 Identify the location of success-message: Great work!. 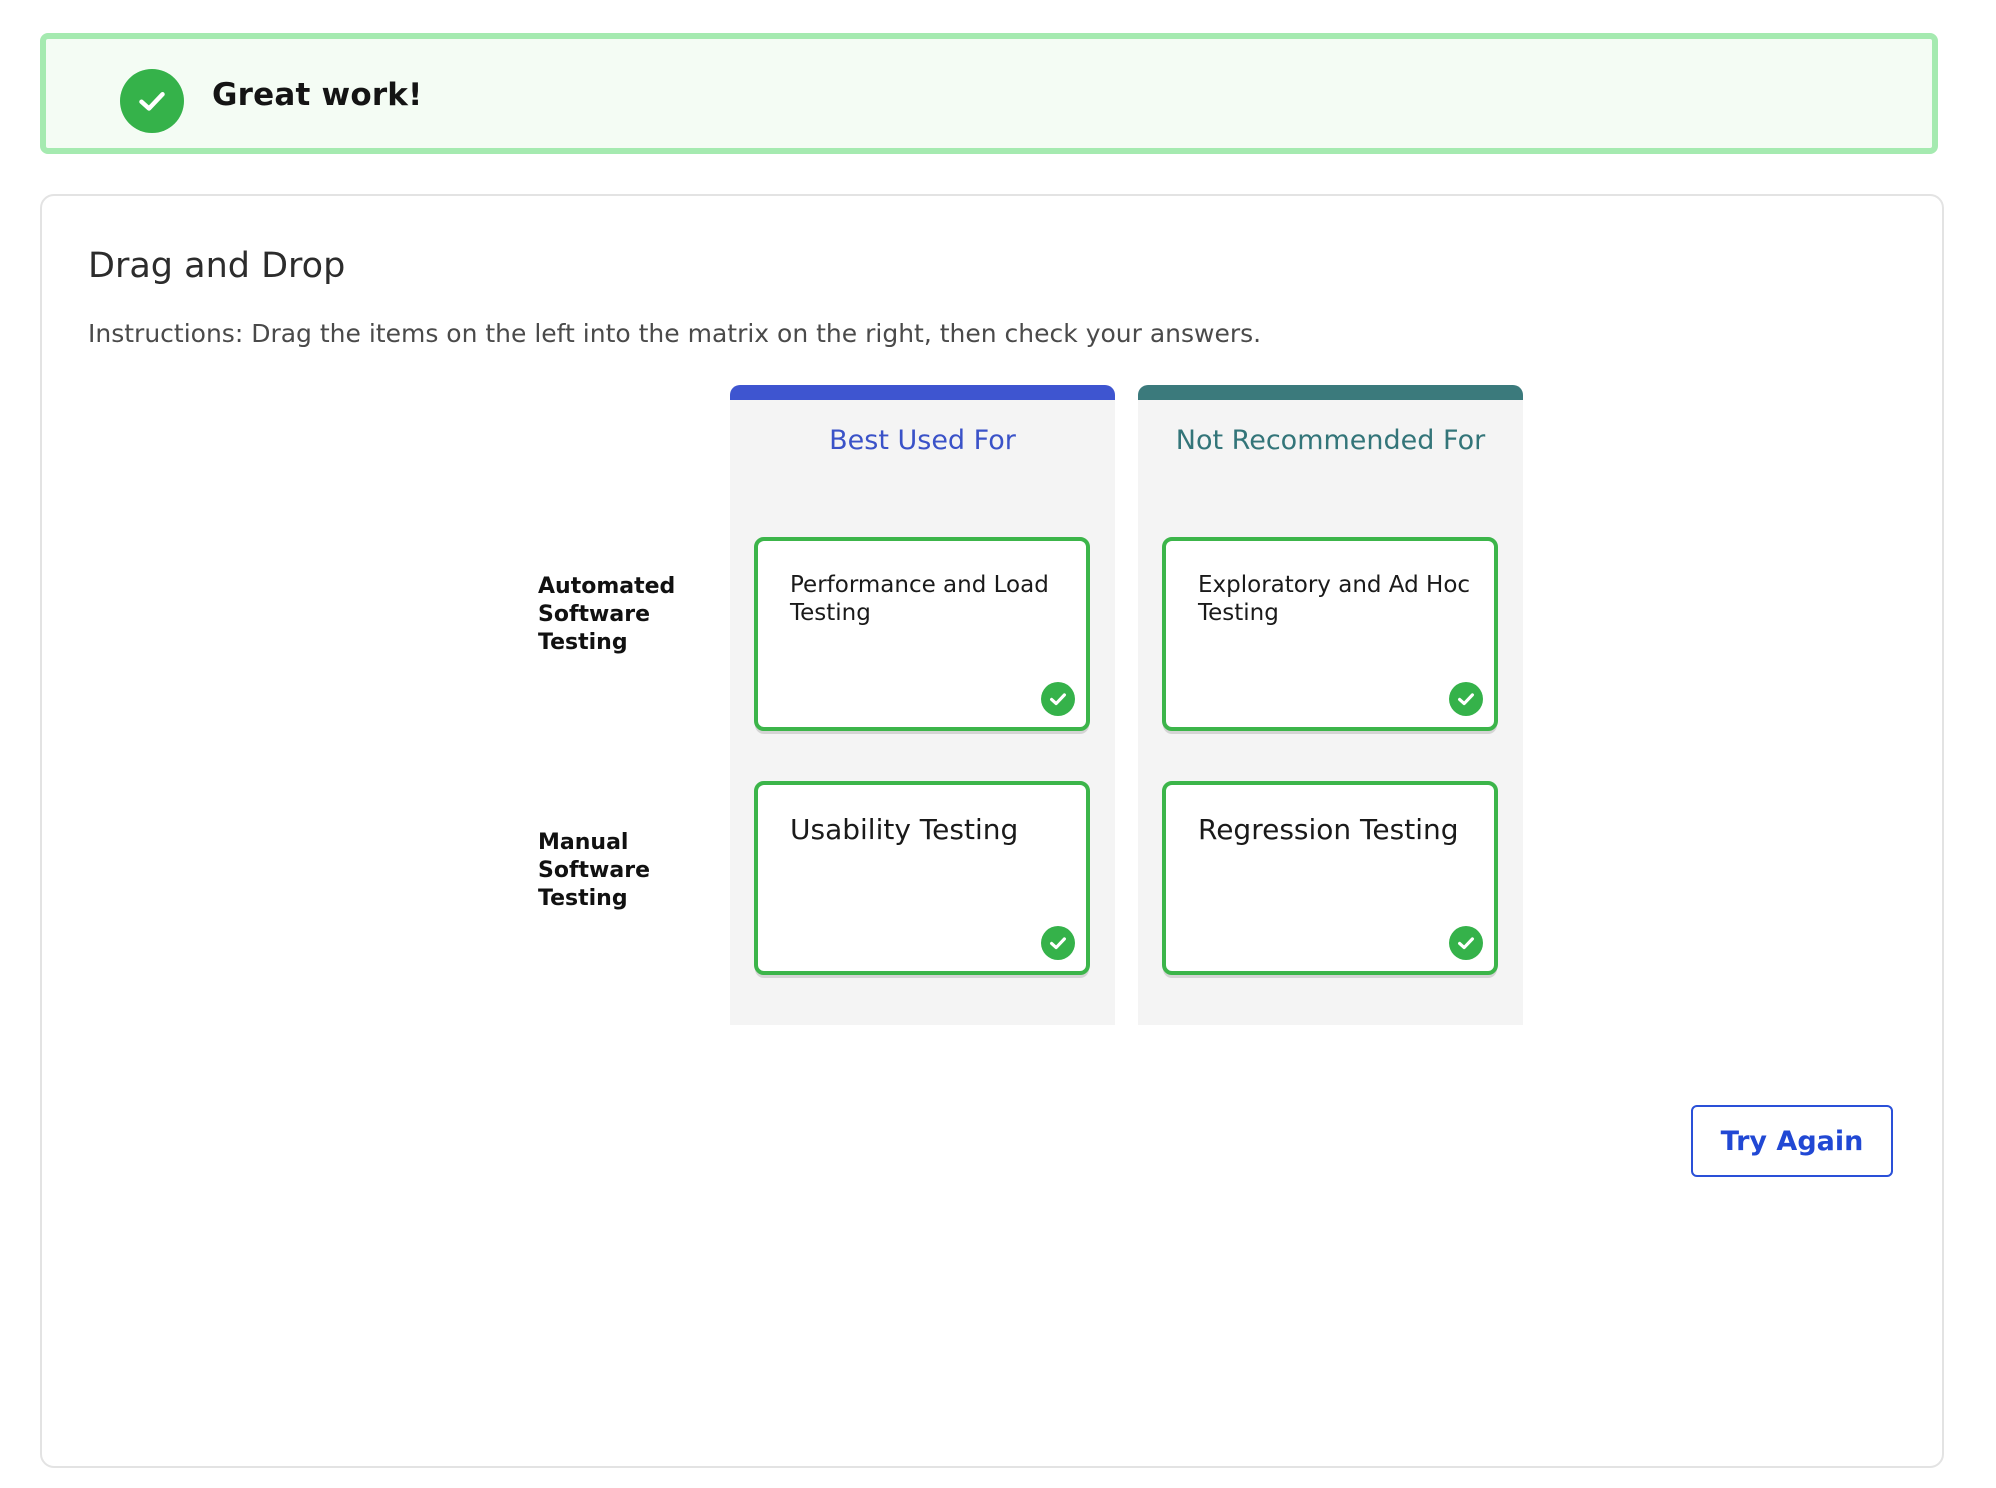
(317, 95).